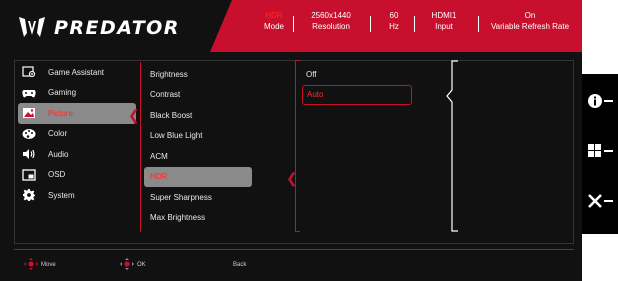  I want to click on footer-back-label: Back, so click(240, 265).